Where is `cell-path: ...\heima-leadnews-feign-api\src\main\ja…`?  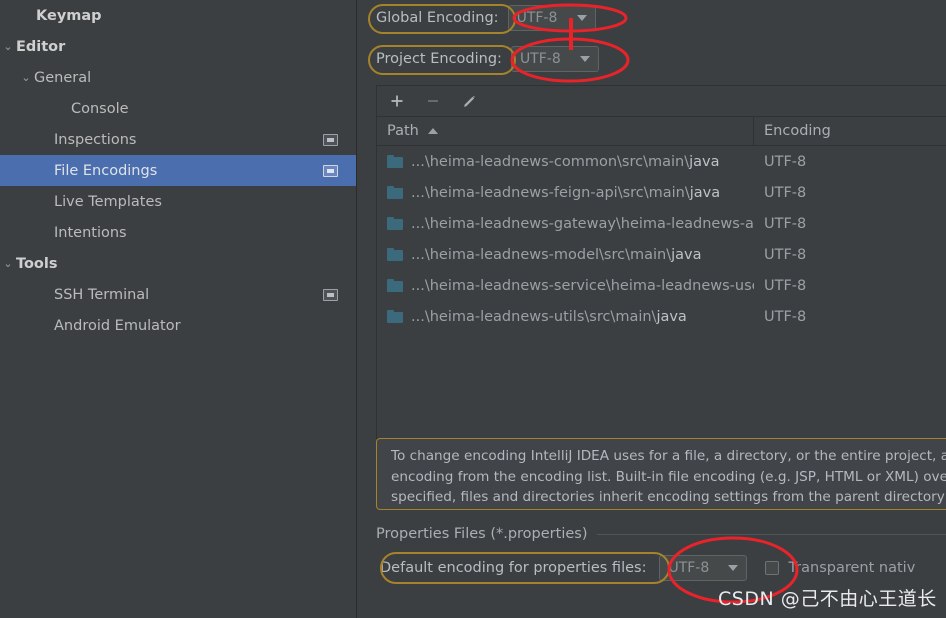 cell-path: ...\heima-leadnews-feign-api\src\main\ja… is located at coordinates (565, 193).